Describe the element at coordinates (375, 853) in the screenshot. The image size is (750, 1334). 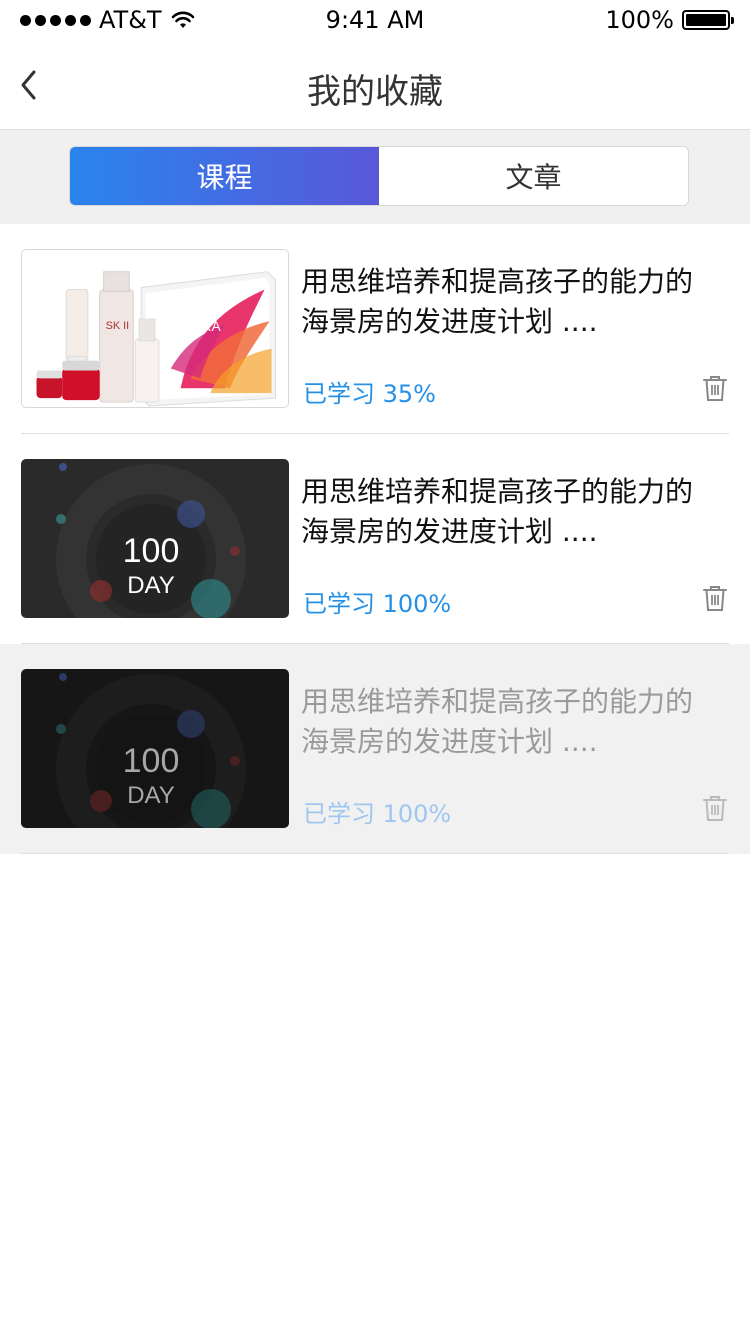
I see `divider` at that location.